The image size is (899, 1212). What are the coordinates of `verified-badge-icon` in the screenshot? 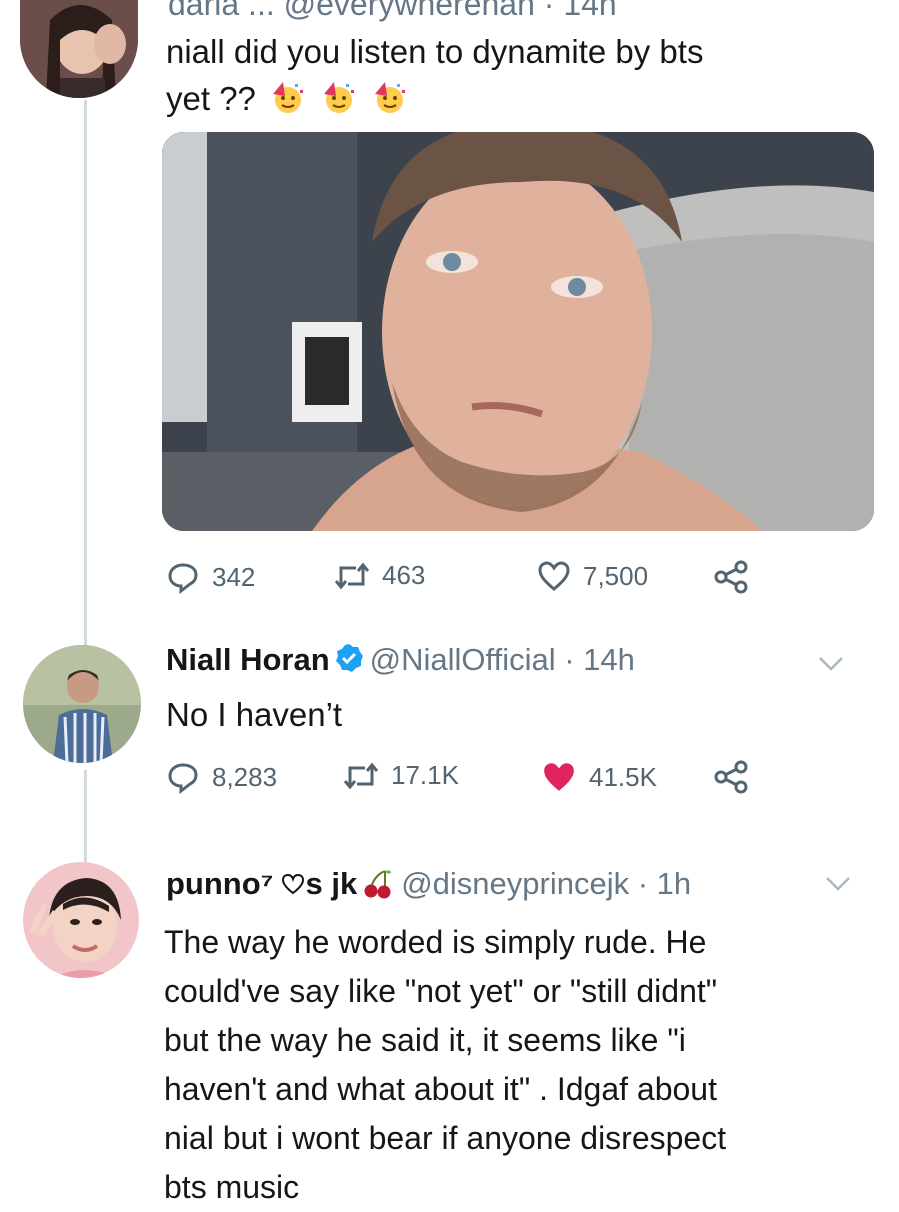 It's located at (349, 658).